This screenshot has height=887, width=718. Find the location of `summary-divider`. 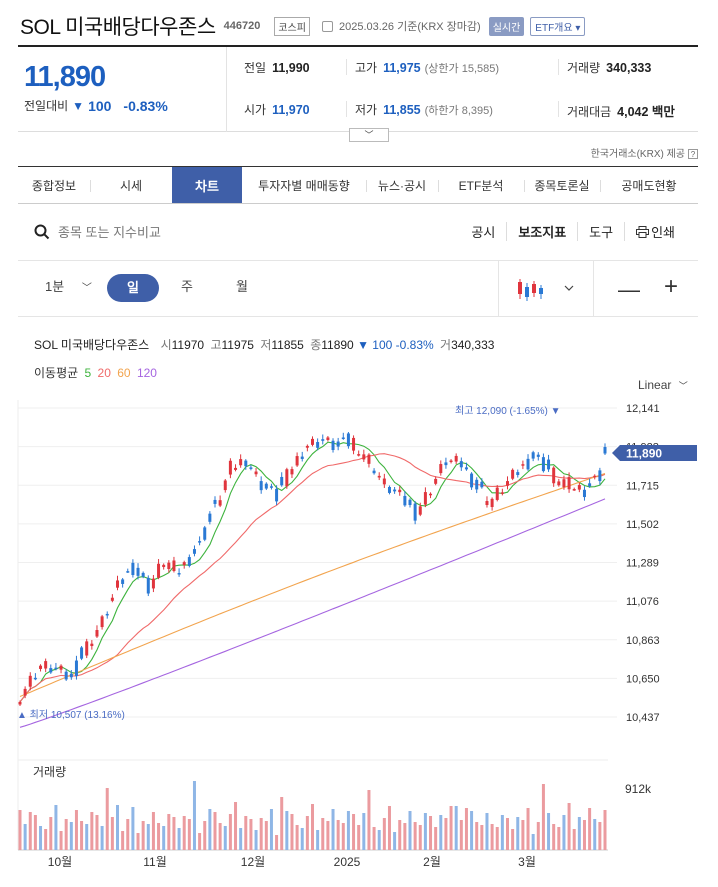

summary-divider is located at coordinates (226, 89).